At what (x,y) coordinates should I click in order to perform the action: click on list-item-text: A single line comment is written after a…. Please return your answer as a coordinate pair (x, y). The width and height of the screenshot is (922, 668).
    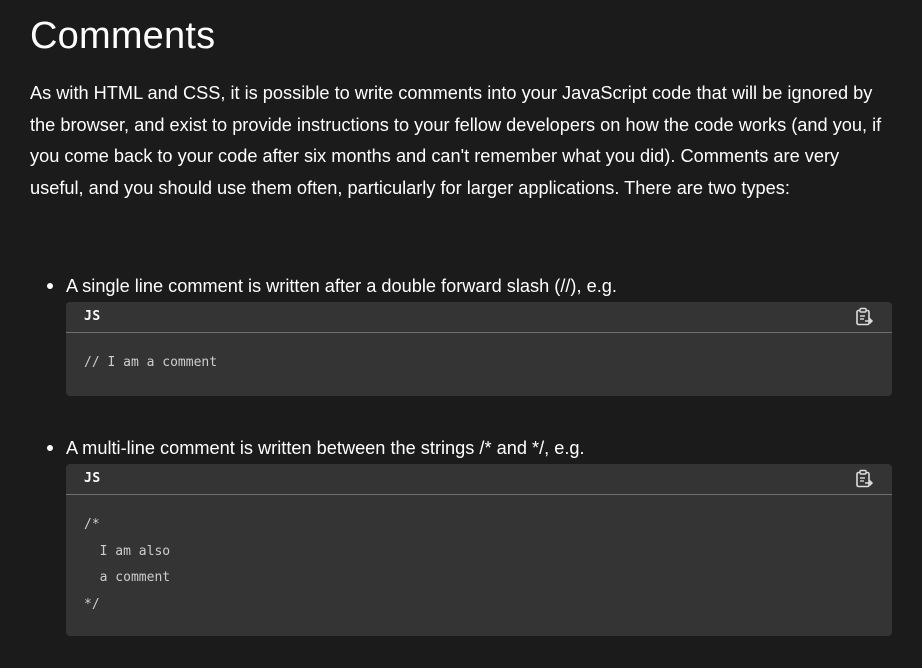
    Looking at the image, I should click on (341, 286).